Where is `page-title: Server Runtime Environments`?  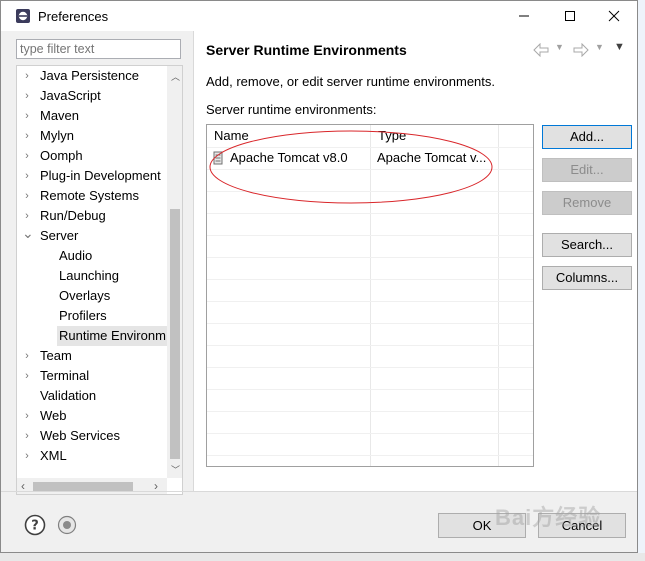
page-title: Server Runtime Environments is located at coordinates (306, 50).